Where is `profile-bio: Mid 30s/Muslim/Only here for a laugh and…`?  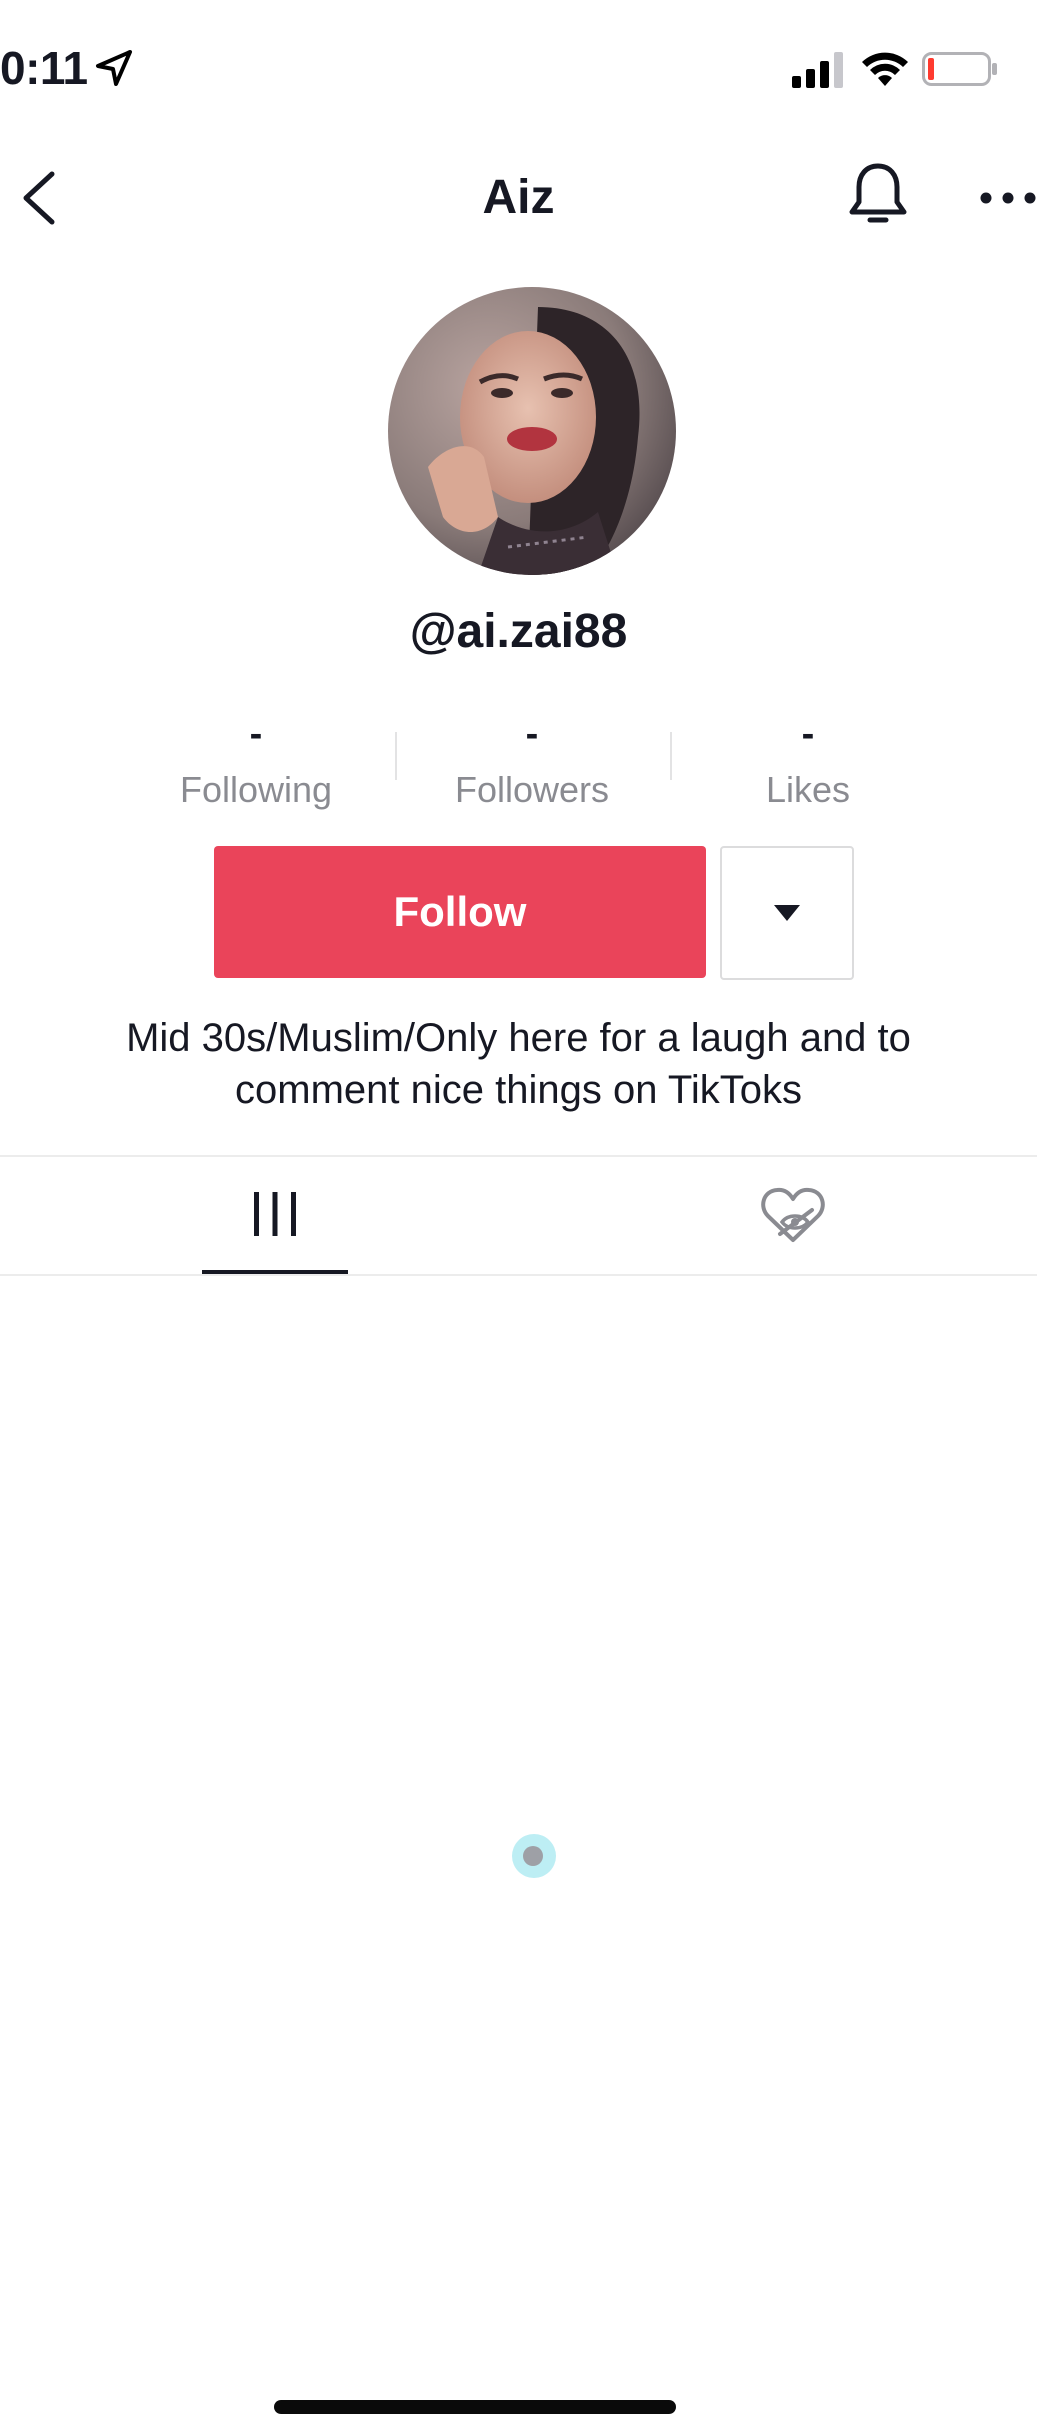 profile-bio: Mid 30s/Muslim/Only here for a laugh and… is located at coordinates (518, 1064).